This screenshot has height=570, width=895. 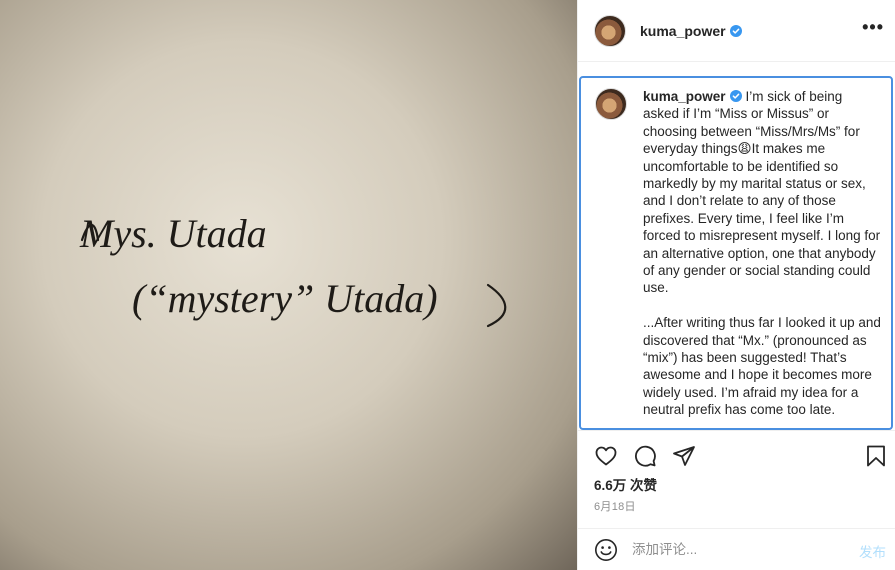 I want to click on comment-input, so click(x=737, y=549).